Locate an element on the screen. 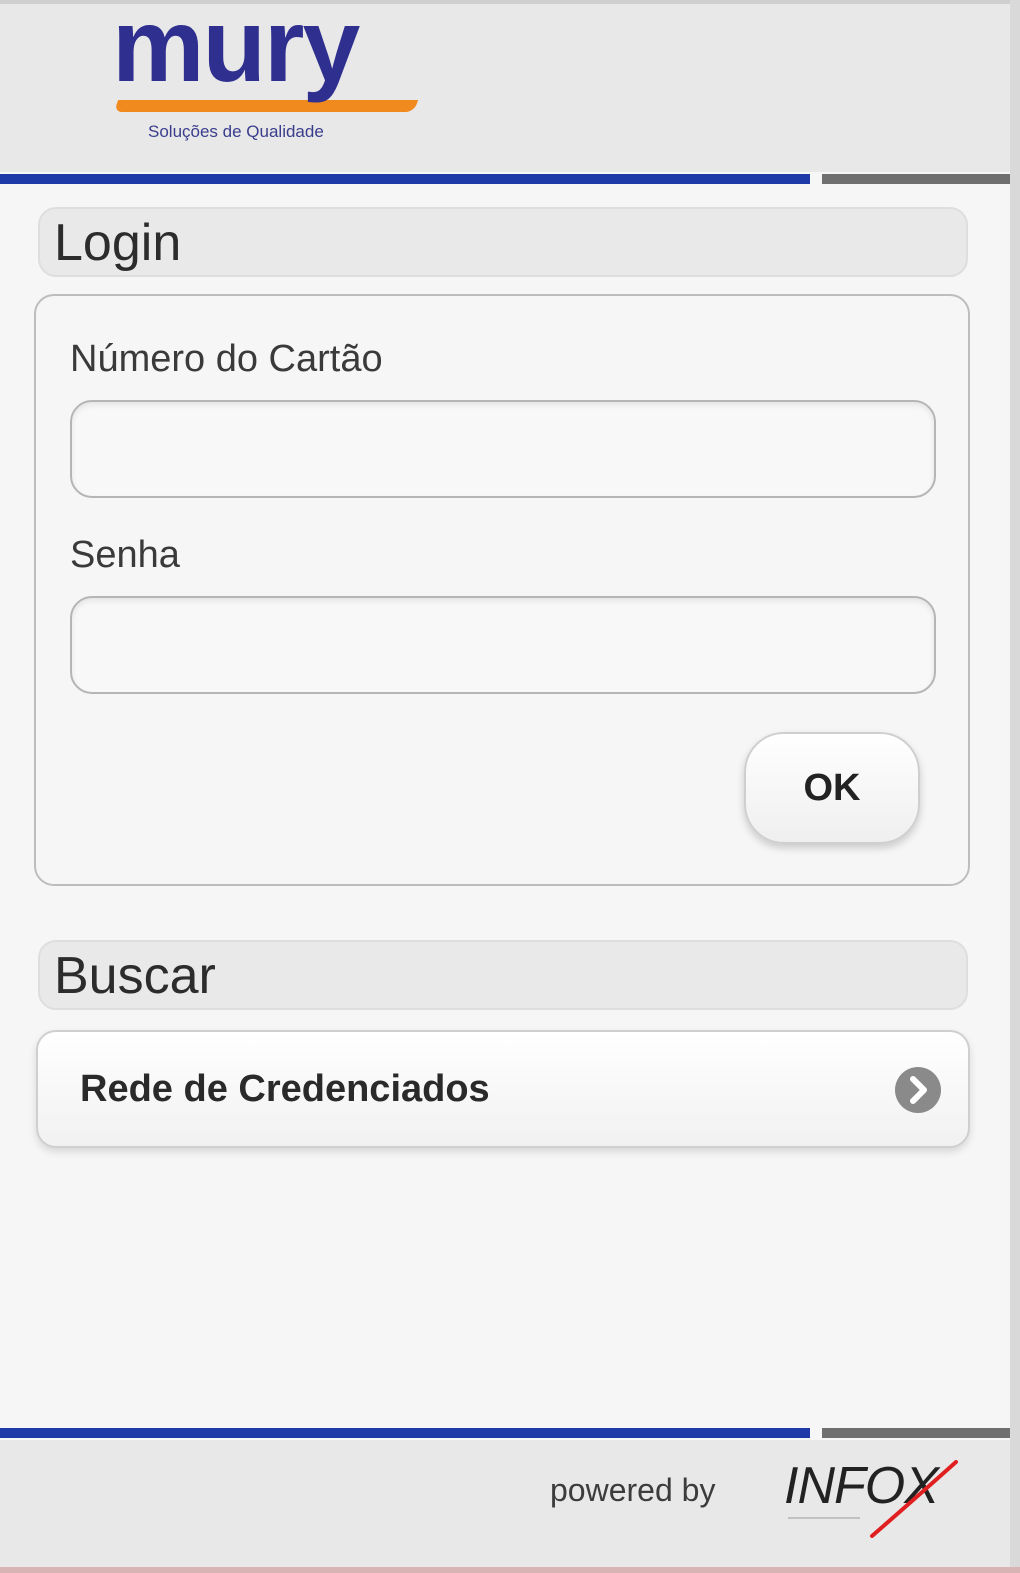 The width and height of the screenshot is (1020, 1573). infox-swoosh is located at coordinates (873, 1499).